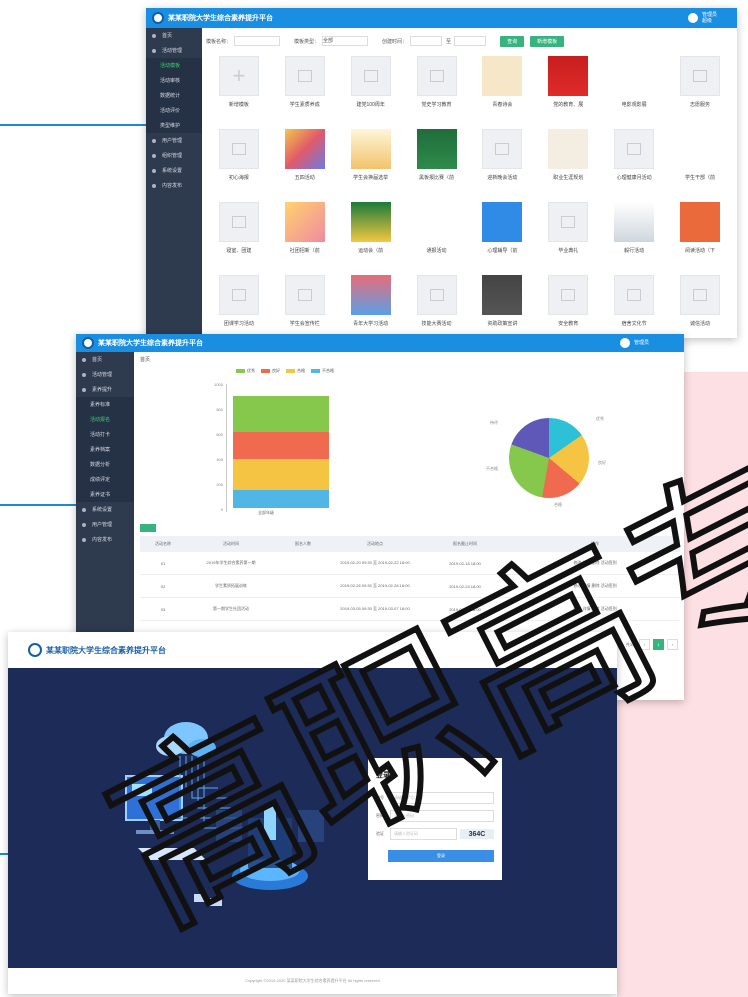 This screenshot has width=748, height=997. I want to click on sidebar-item: 活动打卡, so click(105, 434).